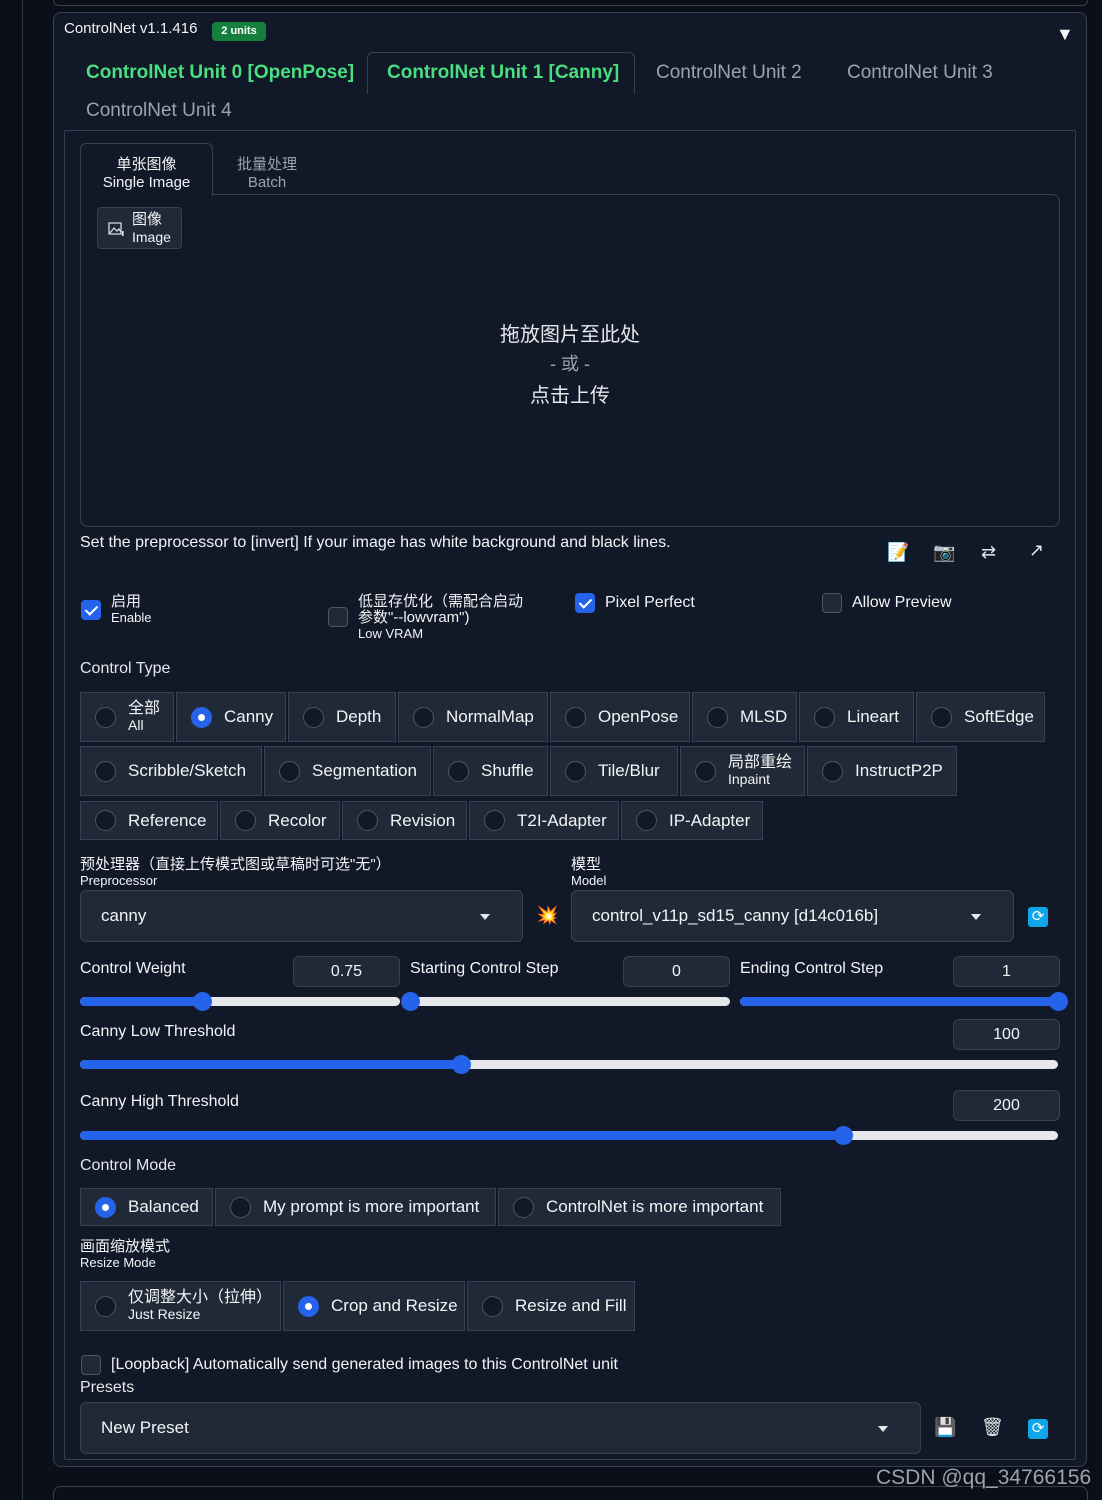 The image size is (1102, 1500). What do you see at coordinates (171, 771) in the screenshot?
I see `control-type-scribble: Scribble/Sketch` at bounding box center [171, 771].